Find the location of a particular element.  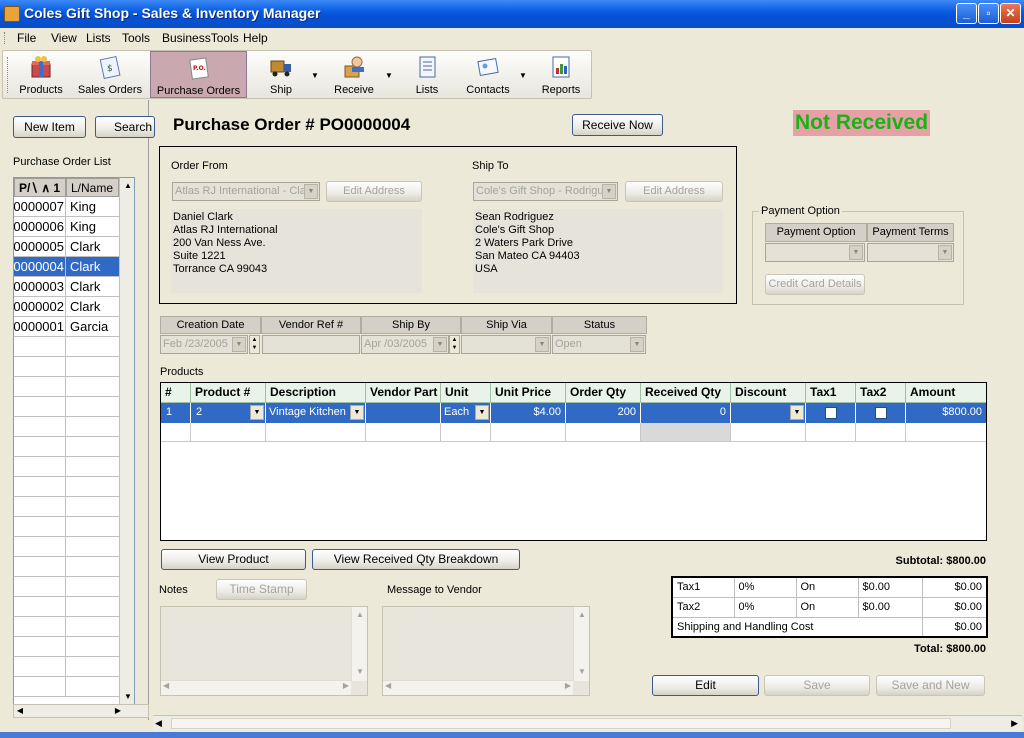

ship-via-select: ▼ is located at coordinates (506, 344).